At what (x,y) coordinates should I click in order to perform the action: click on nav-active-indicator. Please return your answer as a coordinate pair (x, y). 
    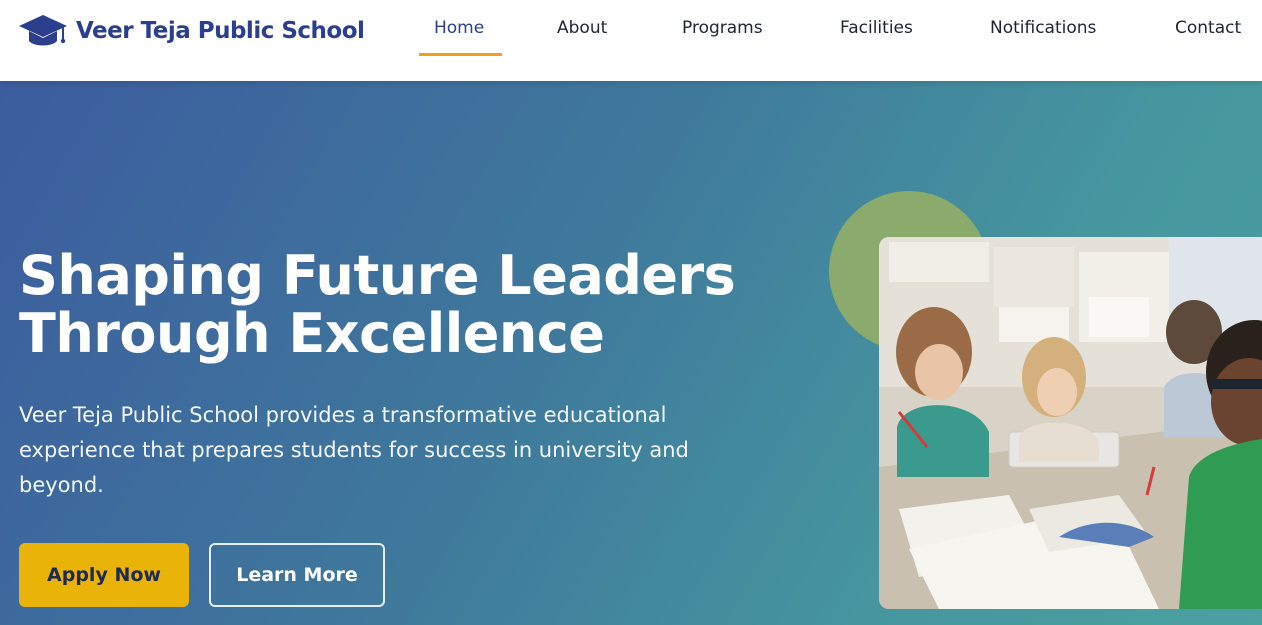
    Looking at the image, I should click on (460, 54).